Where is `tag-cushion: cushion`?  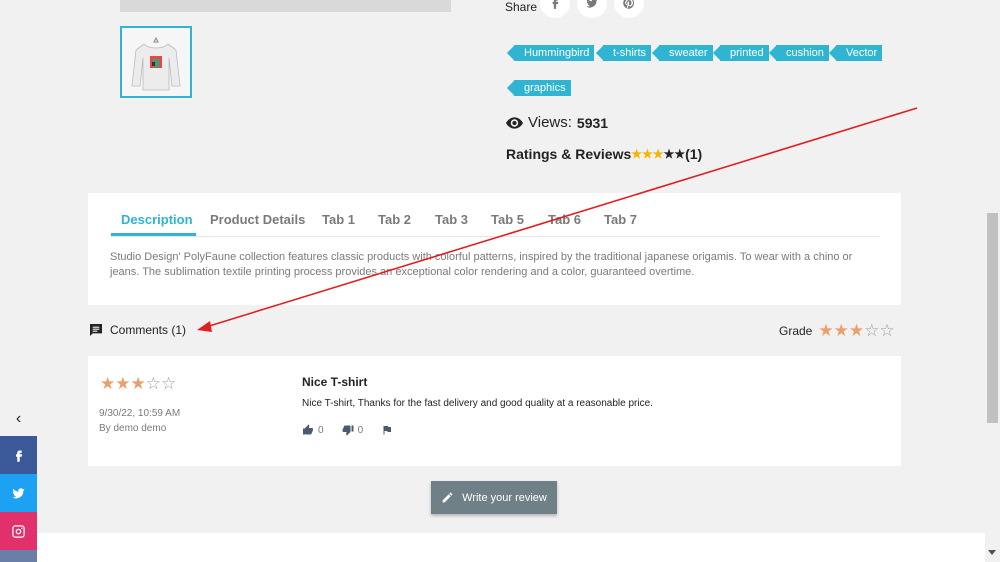
tag-cushion: cushion is located at coordinates (802, 53).